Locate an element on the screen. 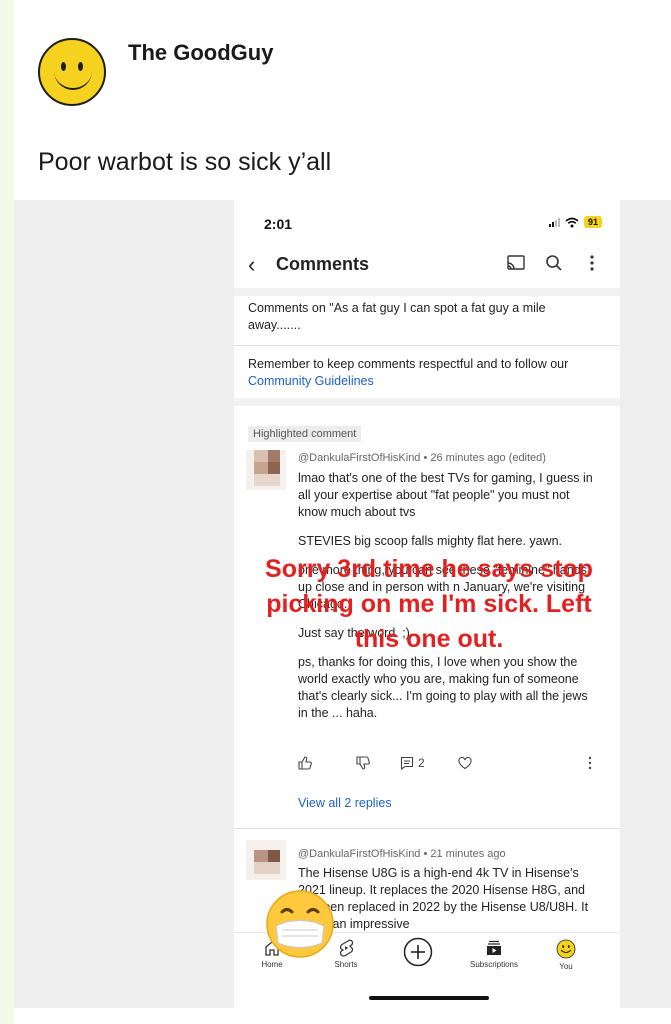 The height and width of the screenshot is (1024, 671). nav-subscriptions: Subscriptions is located at coordinates (494, 954).